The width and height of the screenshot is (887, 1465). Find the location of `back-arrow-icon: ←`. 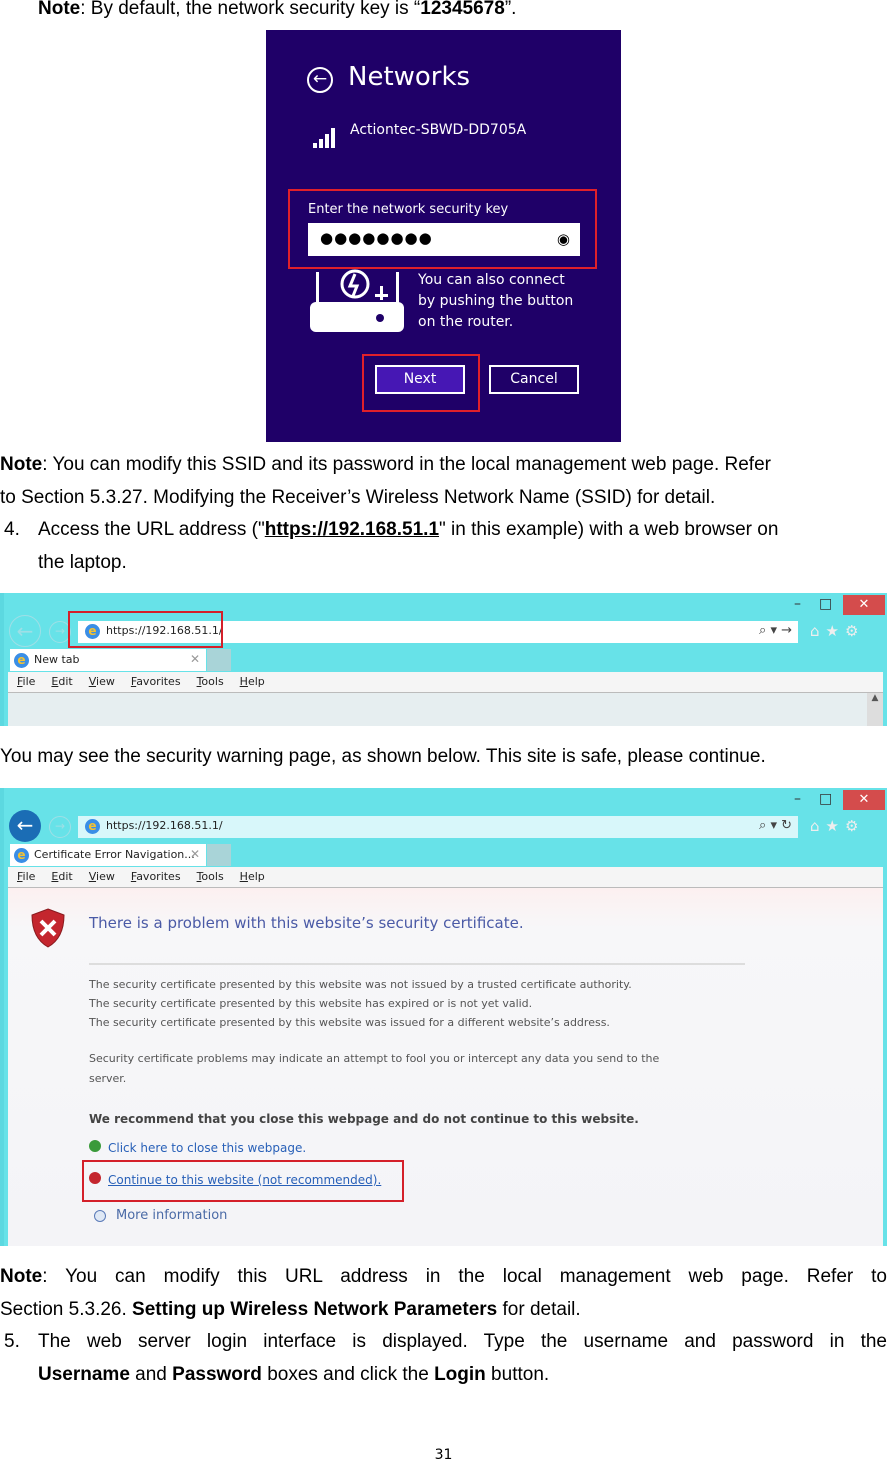

back-arrow-icon: ← is located at coordinates (320, 80).